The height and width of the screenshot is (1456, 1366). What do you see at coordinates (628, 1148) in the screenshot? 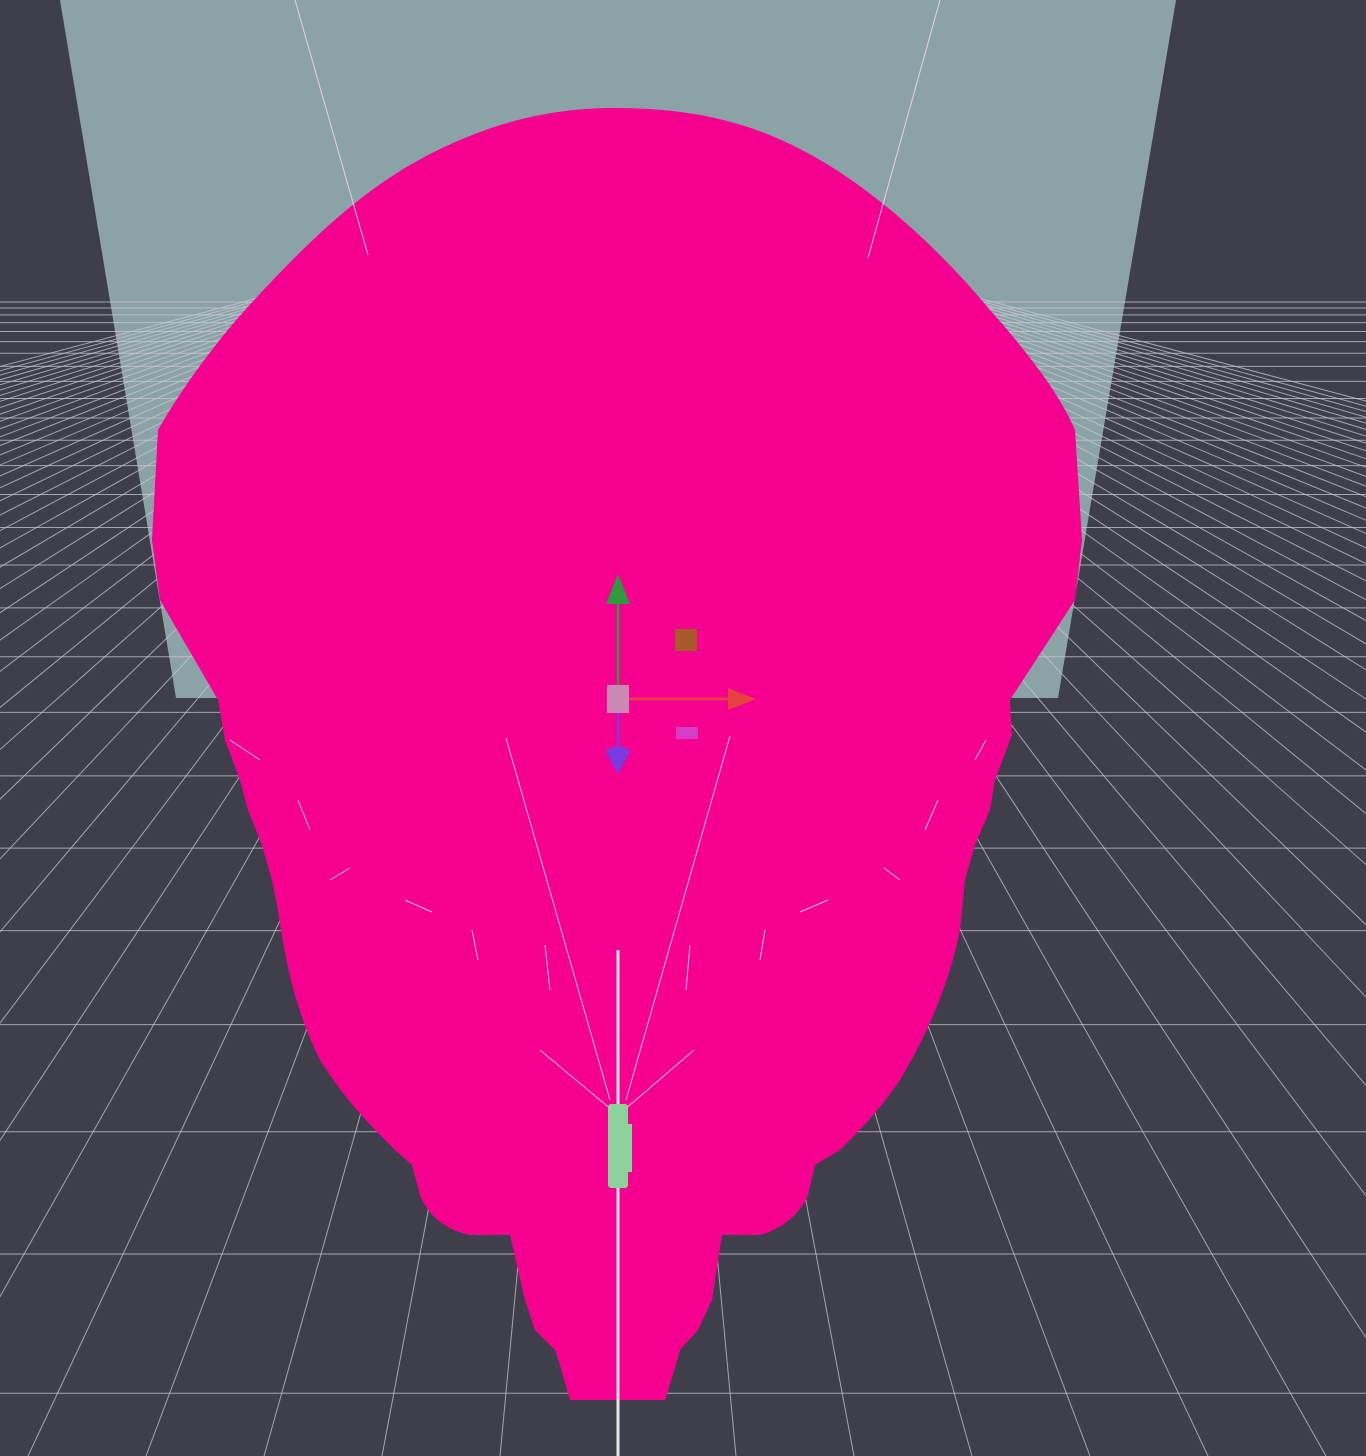
I see `spot-light-cap` at bounding box center [628, 1148].